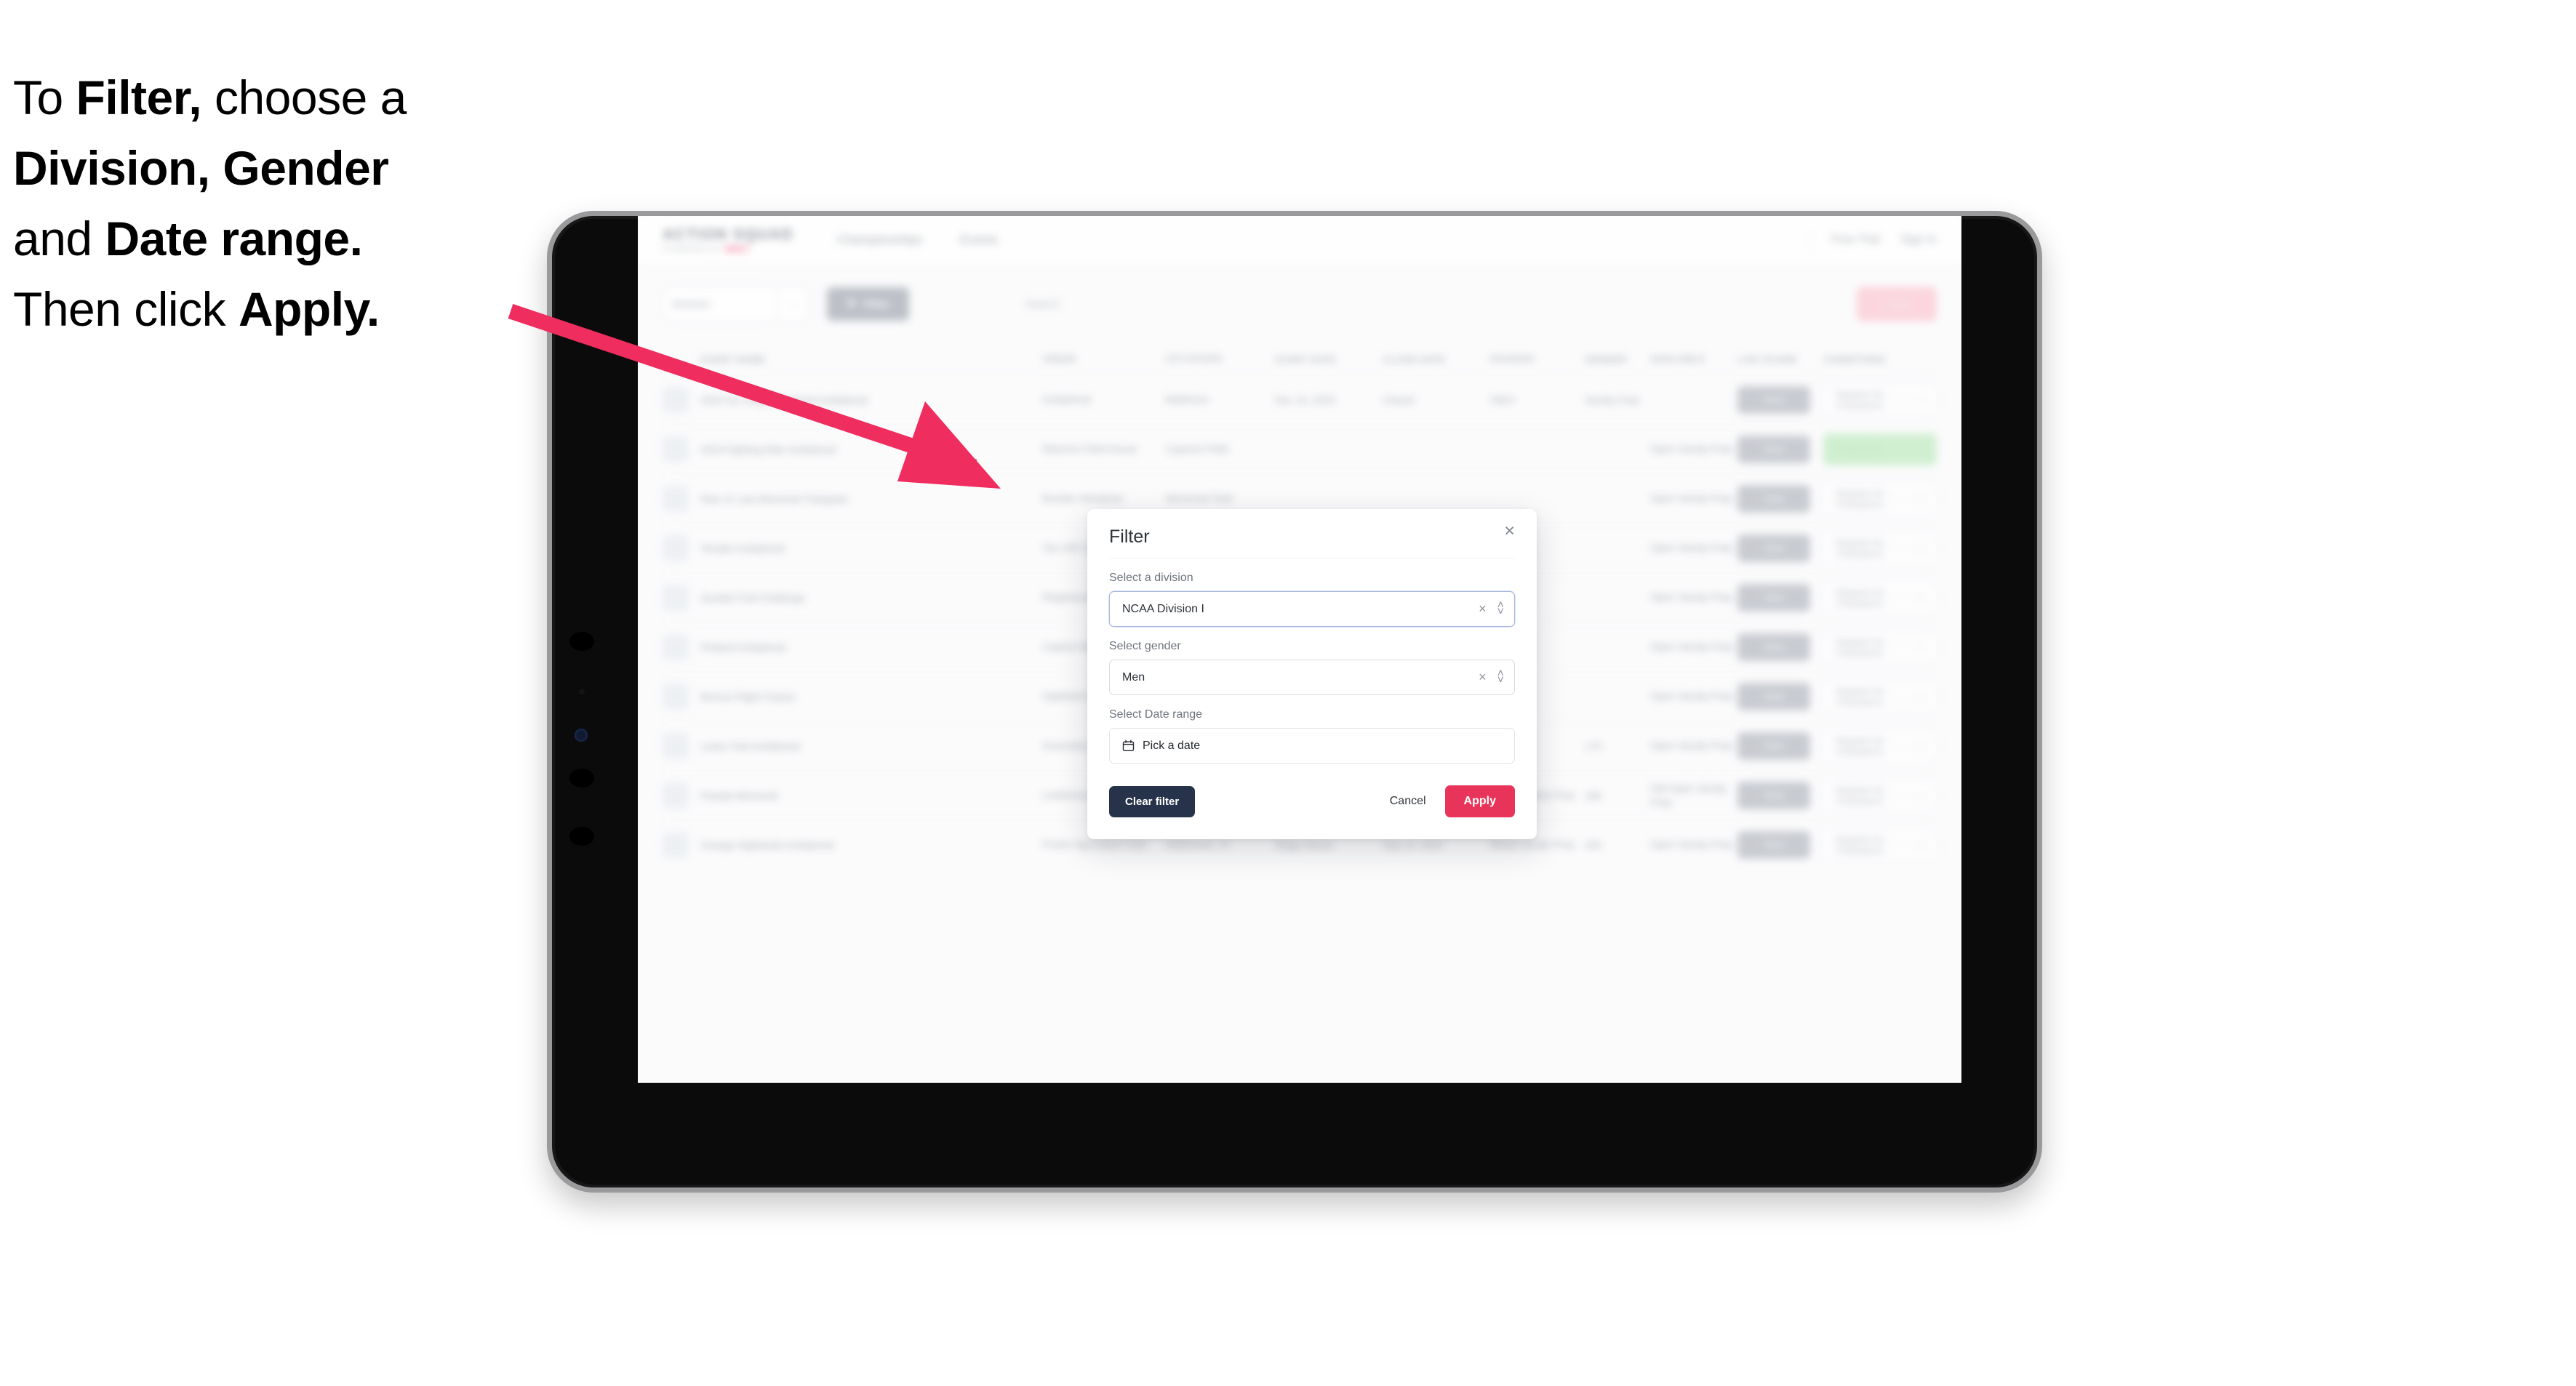  Describe the element at coordinates (234, 239) in the screenshot. I see `caption-line3-bold: Date range.` at that location.